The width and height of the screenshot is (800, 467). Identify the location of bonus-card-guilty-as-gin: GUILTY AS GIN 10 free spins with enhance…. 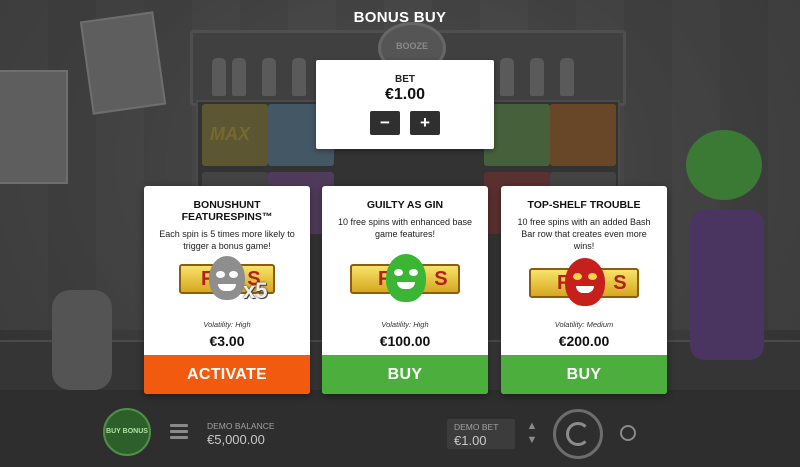
(405, 290).